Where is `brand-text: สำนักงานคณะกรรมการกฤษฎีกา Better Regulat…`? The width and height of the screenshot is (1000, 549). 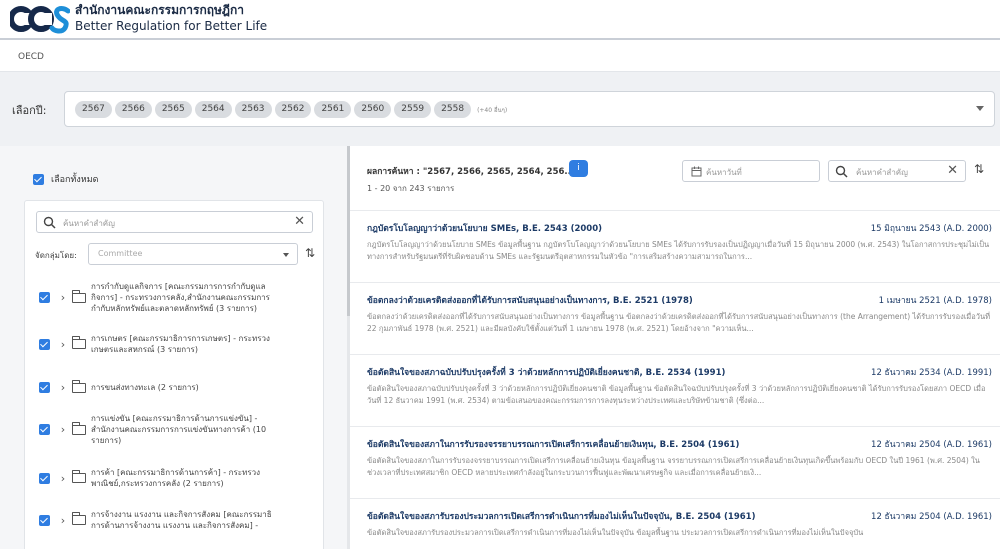 brand-text: สำนักงานคณะกรรมการกฤษฎีกา Better Regulat… is located at coordinates (171, 18).